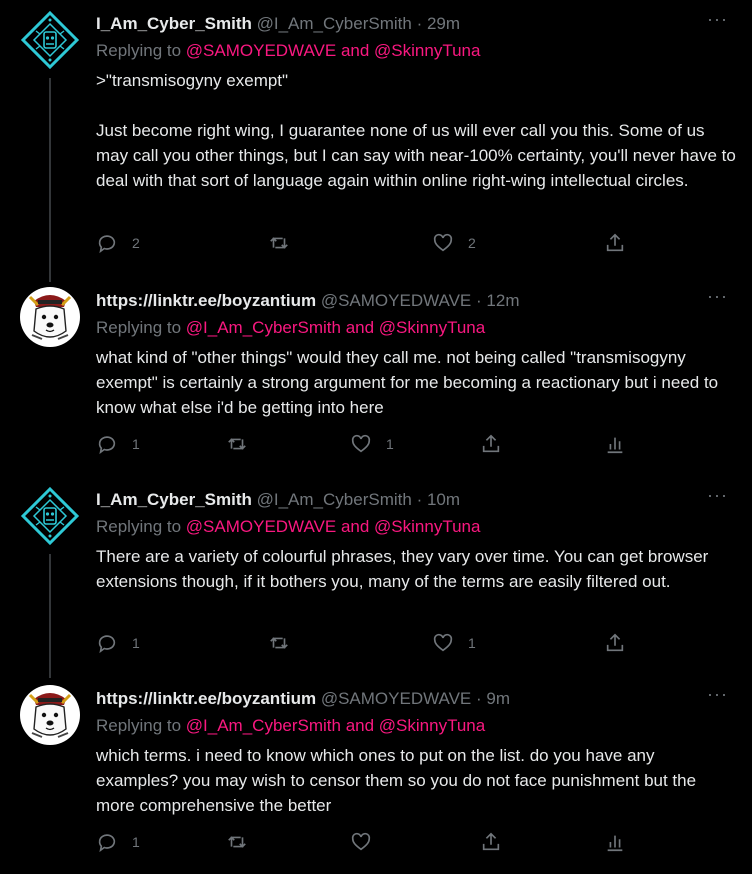 Image resolution: width=752 pixels, height=874 pixels. What do you see at coordinates (443, 499) in the screenshot?
I see `timestamp: 10m` at bounding box center [443, 499].